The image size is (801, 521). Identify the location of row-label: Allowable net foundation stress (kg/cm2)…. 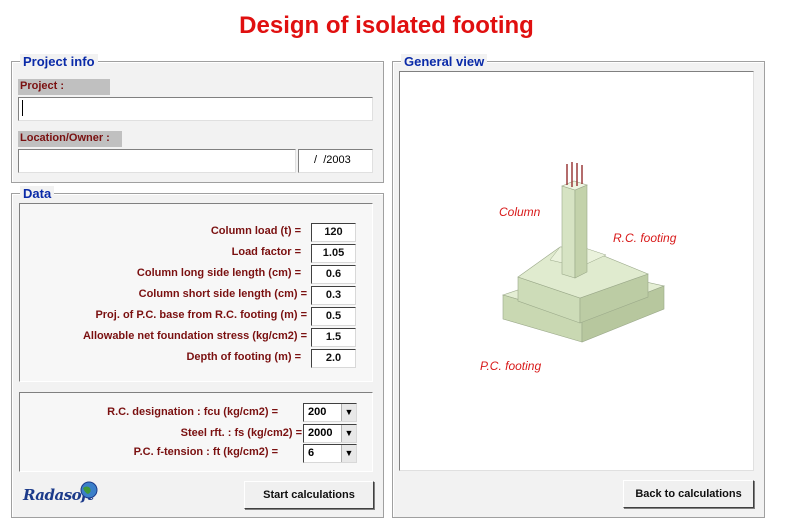
(194, 336).